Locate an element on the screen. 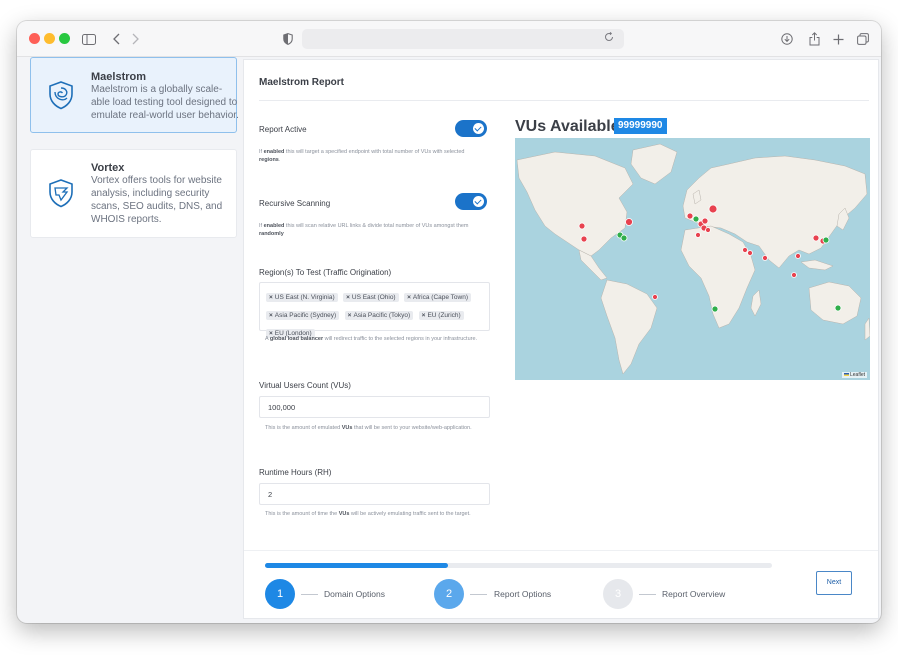 This screenshot has height=655, width=898. marker-mumbai is located at coordinates (765, 258).